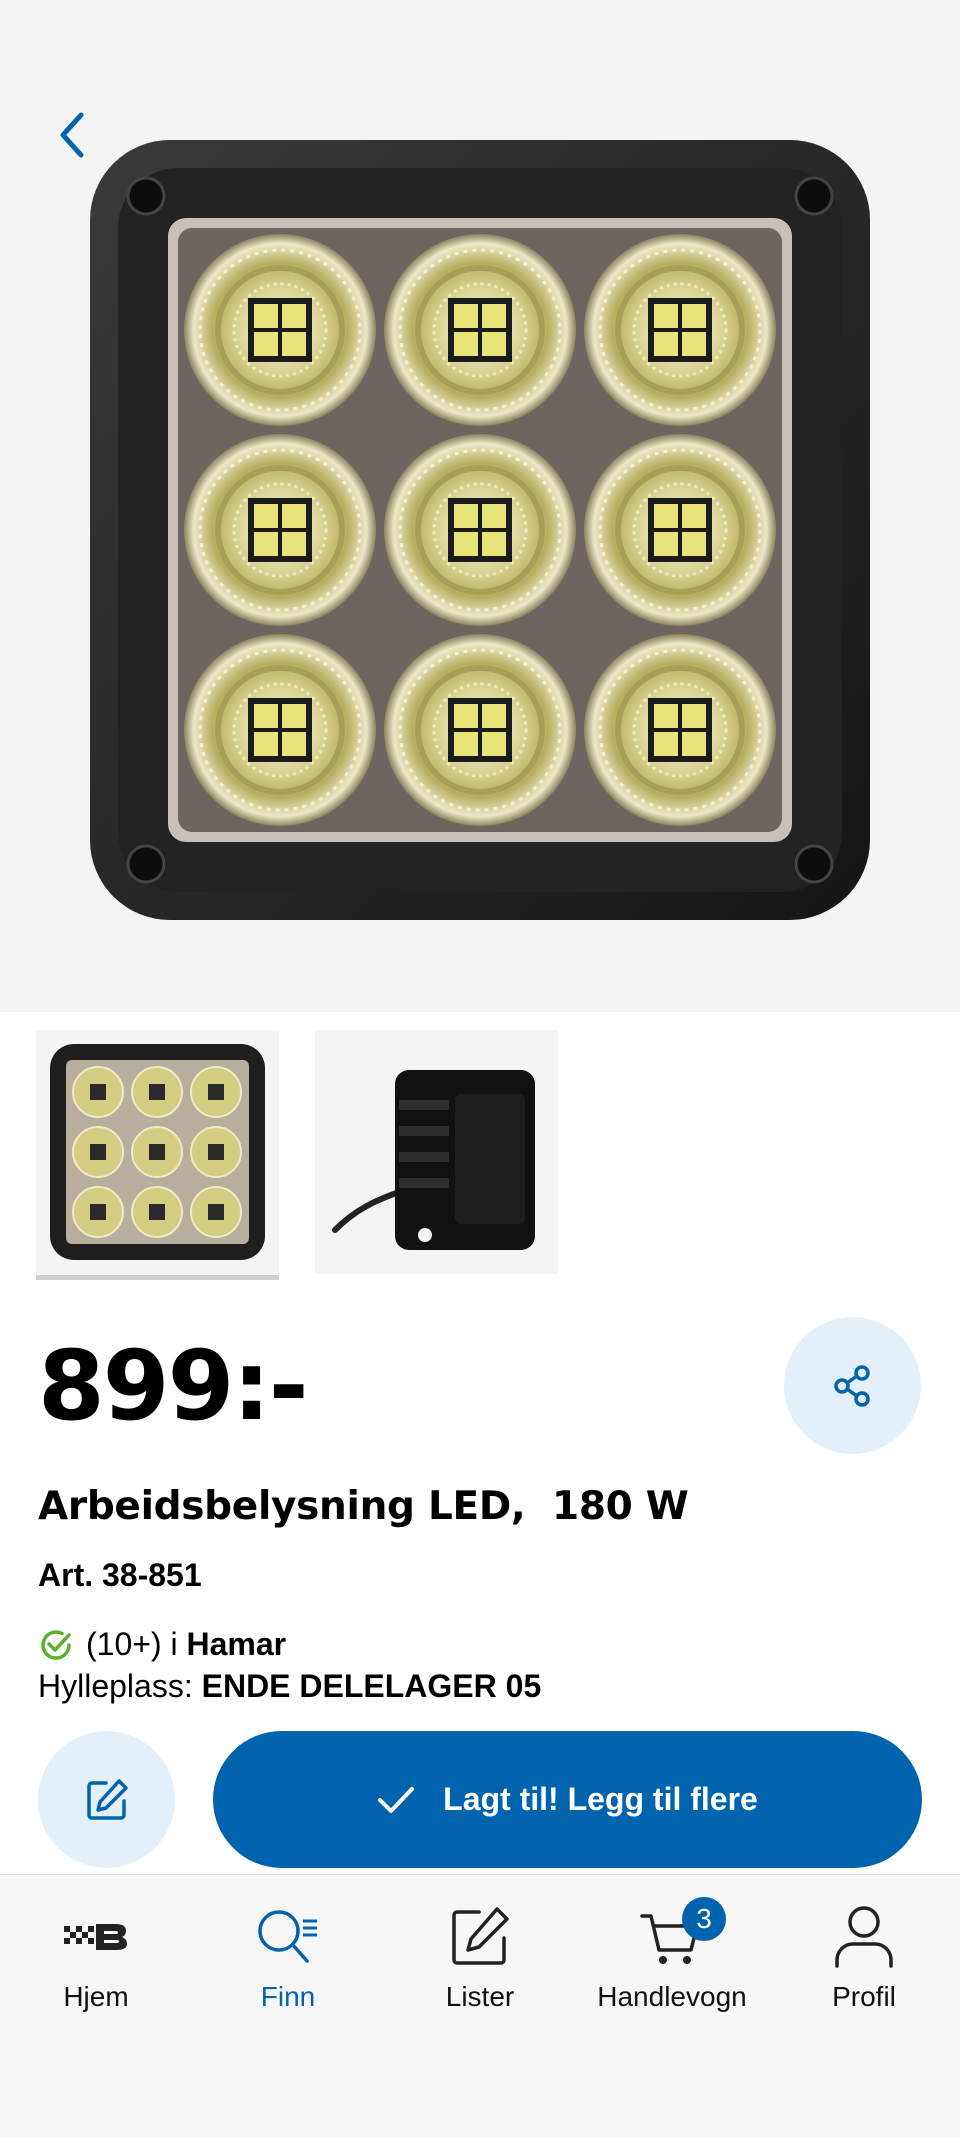  What do you see at coordinates (480, 1936) in the screenshot?
I see `edit-list-icon` at bounding box center [480, 1936].